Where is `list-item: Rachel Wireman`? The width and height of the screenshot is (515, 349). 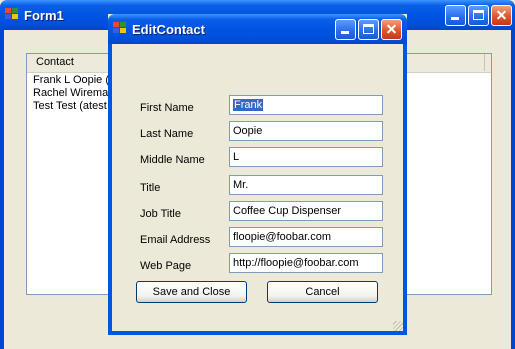 list-item: Rachel Wireman is located at coordinates (73, 93).